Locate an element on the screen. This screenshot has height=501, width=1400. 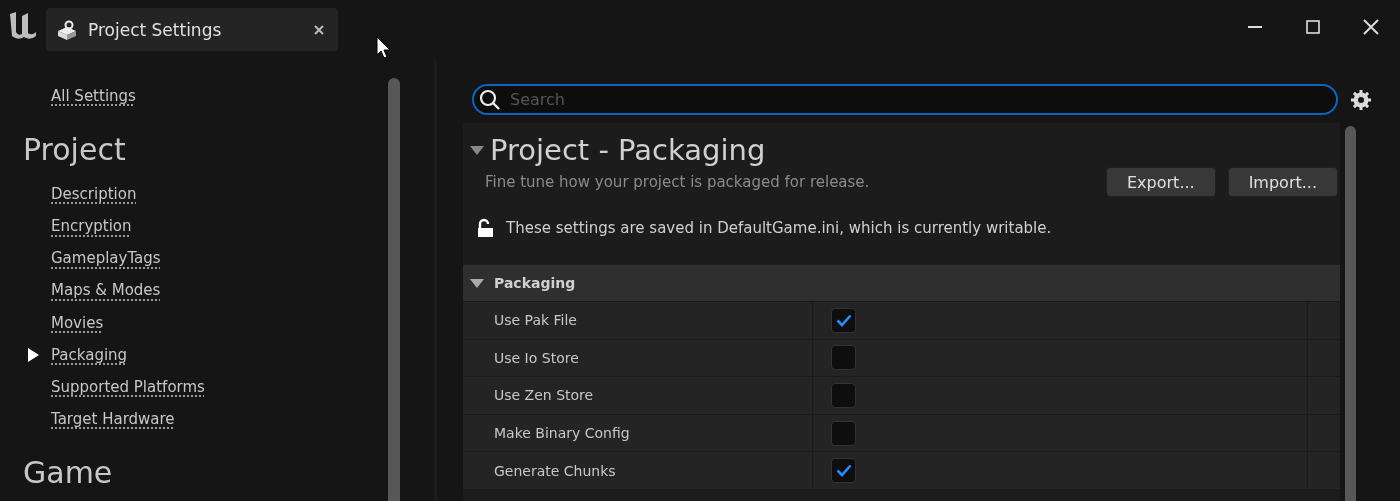
cursor-icon is located at coordinates (384, 48).